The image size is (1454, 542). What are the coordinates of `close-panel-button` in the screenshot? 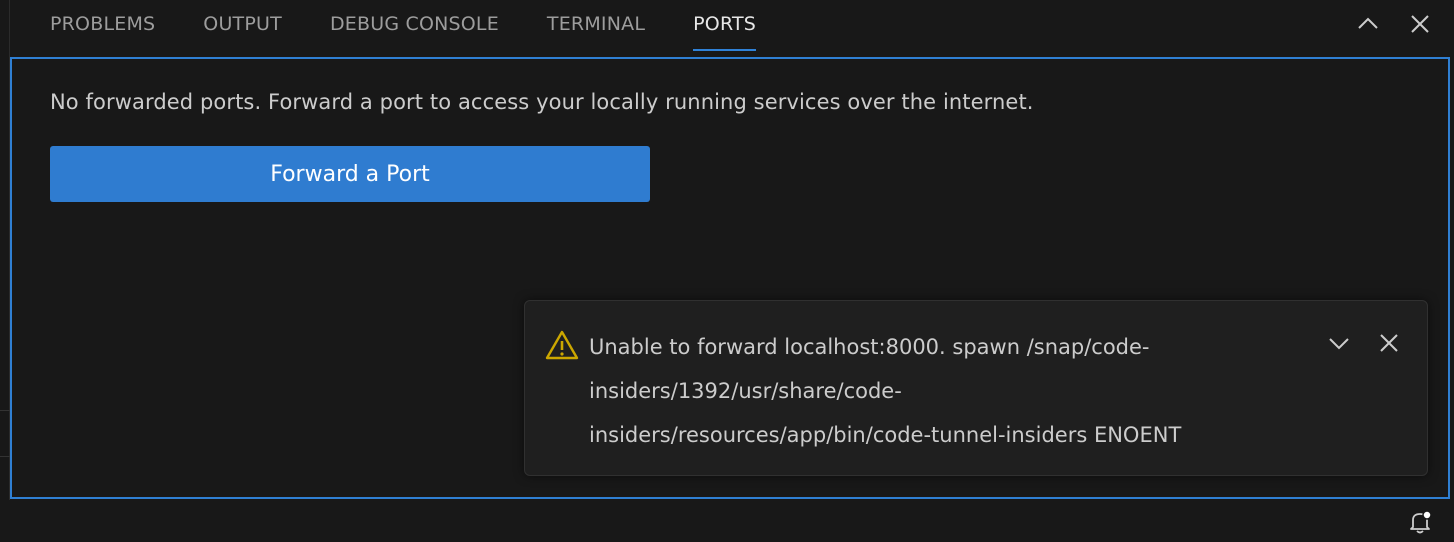 It's located at (1420, 24).